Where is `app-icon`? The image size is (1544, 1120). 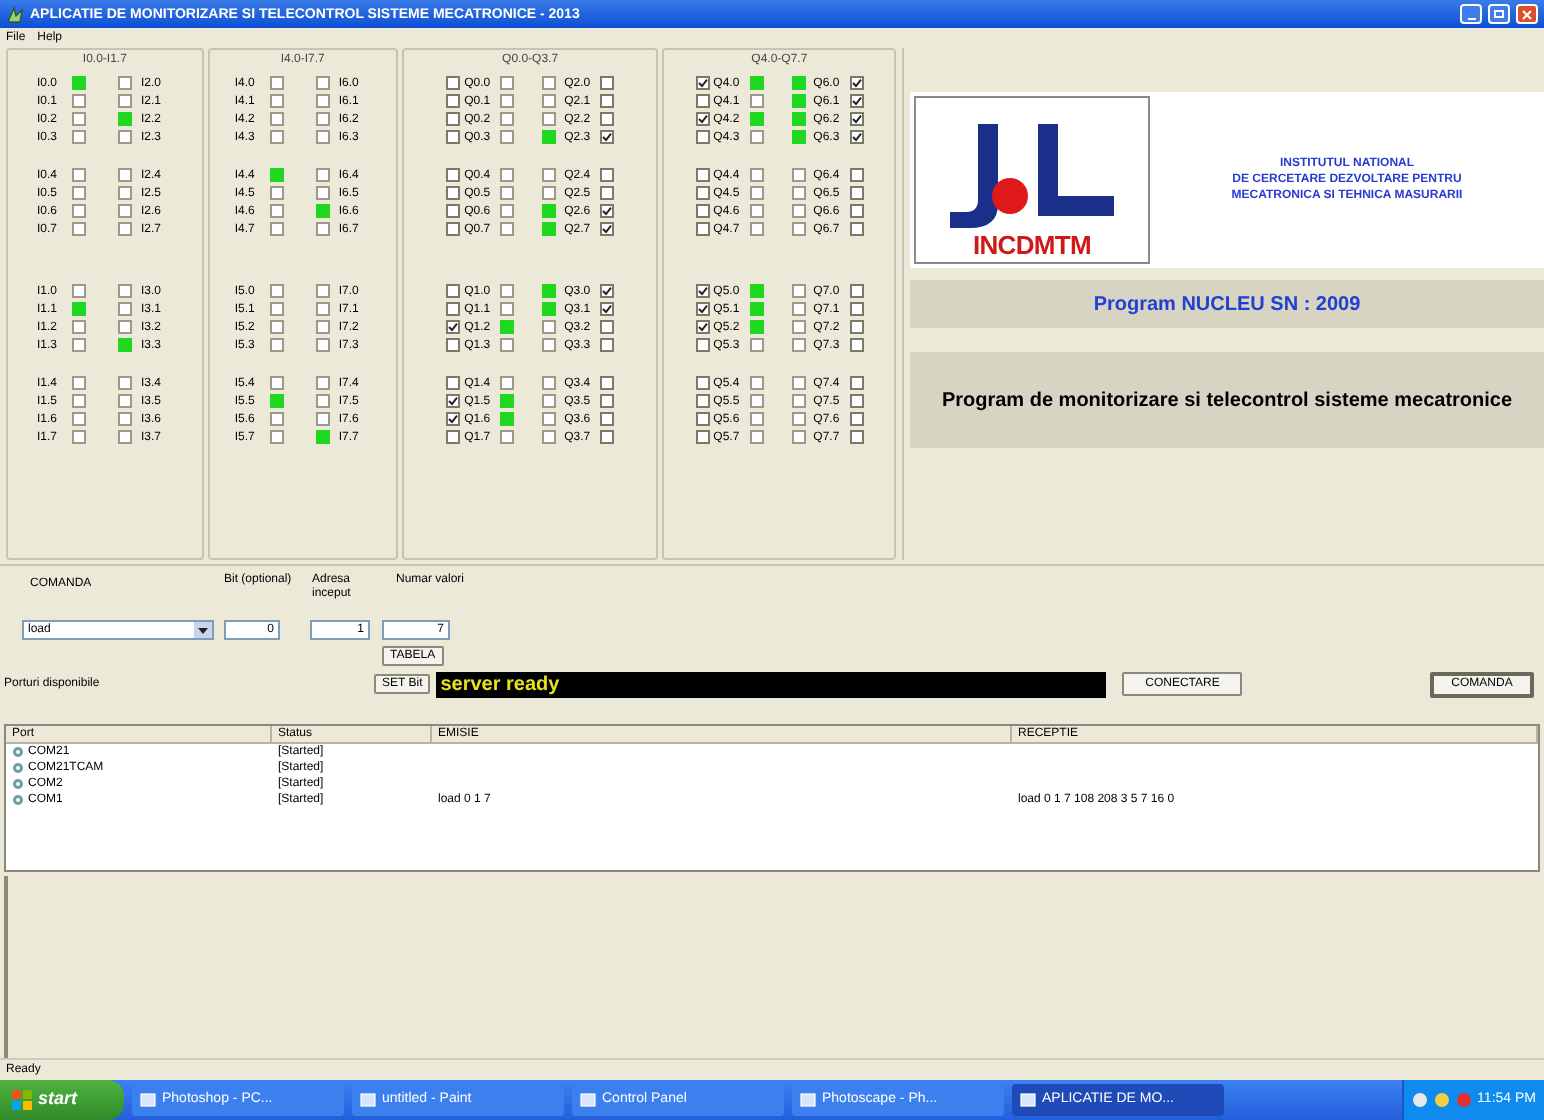
app-icon is located at coordinates (15, 14).